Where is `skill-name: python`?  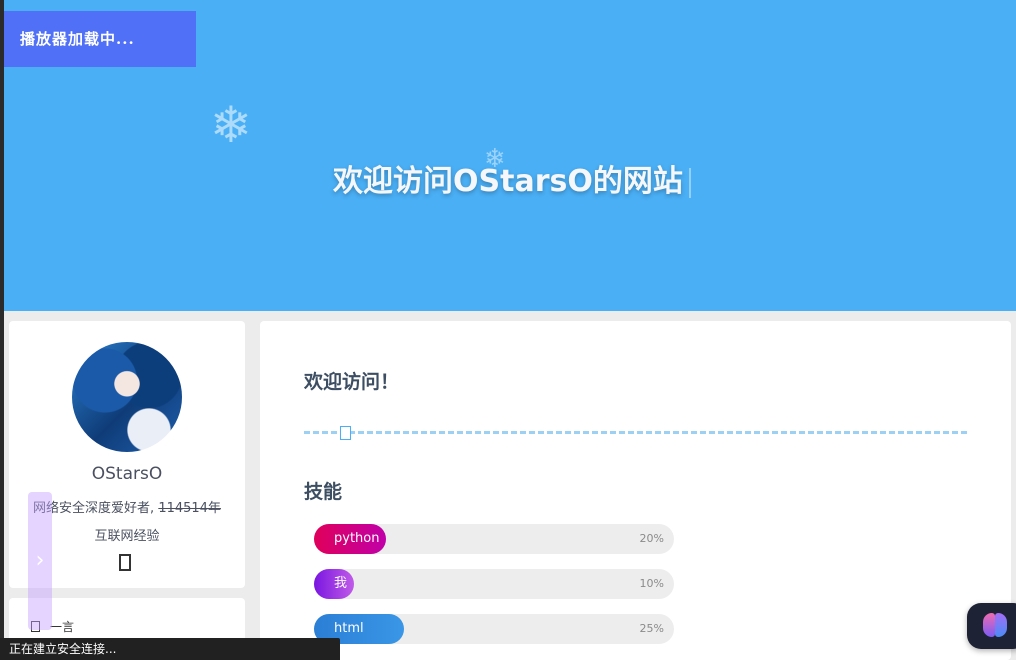
skill-name: python is located at coordinates (357, 538).